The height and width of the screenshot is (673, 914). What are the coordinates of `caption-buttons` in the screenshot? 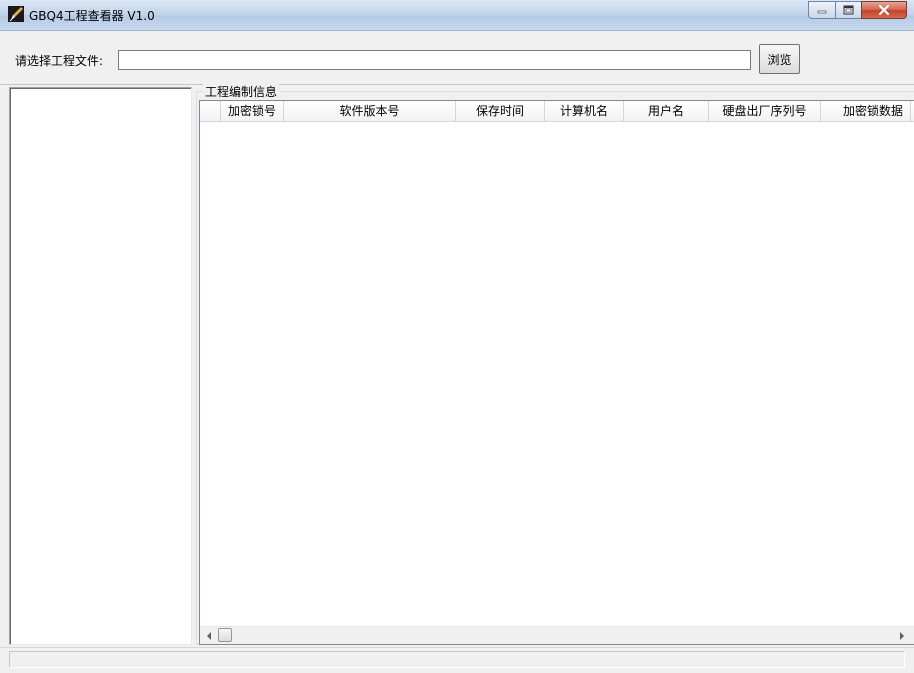 It's located at (857, 10).